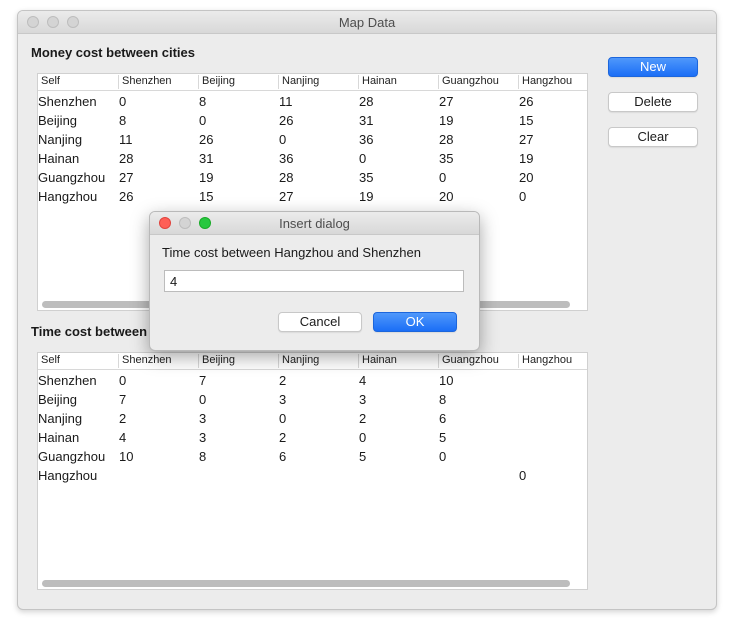 Image resolution: width=733 pixels, height=618 pixels. Describe the element at coordinates (312, 196) in the screenshot. I see `table-row: Hangzhou 26 15 27 19 20 0` at that location.